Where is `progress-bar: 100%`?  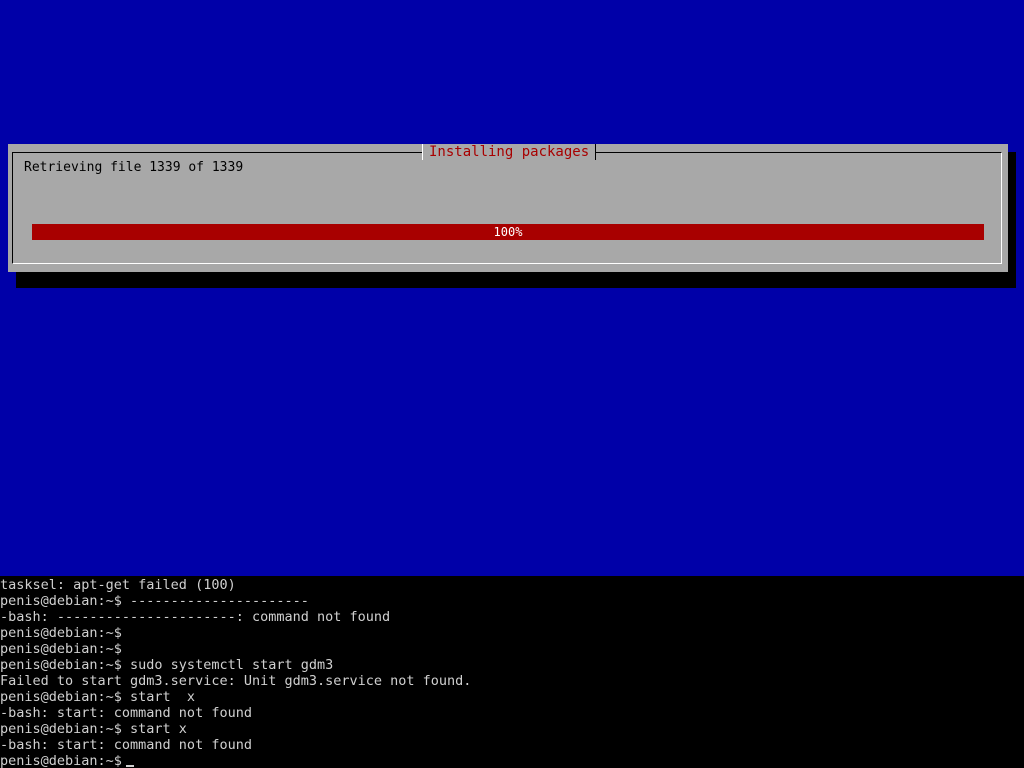 progress-bar: 100% is located at coordinates (508, 232).